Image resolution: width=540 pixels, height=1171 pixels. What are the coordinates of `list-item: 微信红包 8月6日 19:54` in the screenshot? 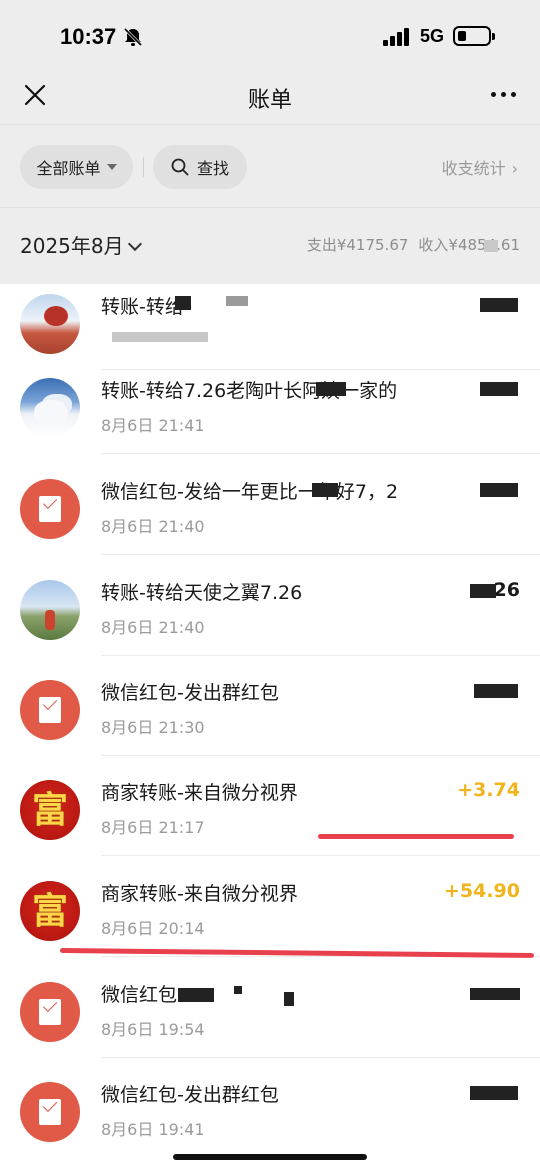 It's located at (270, 1032).